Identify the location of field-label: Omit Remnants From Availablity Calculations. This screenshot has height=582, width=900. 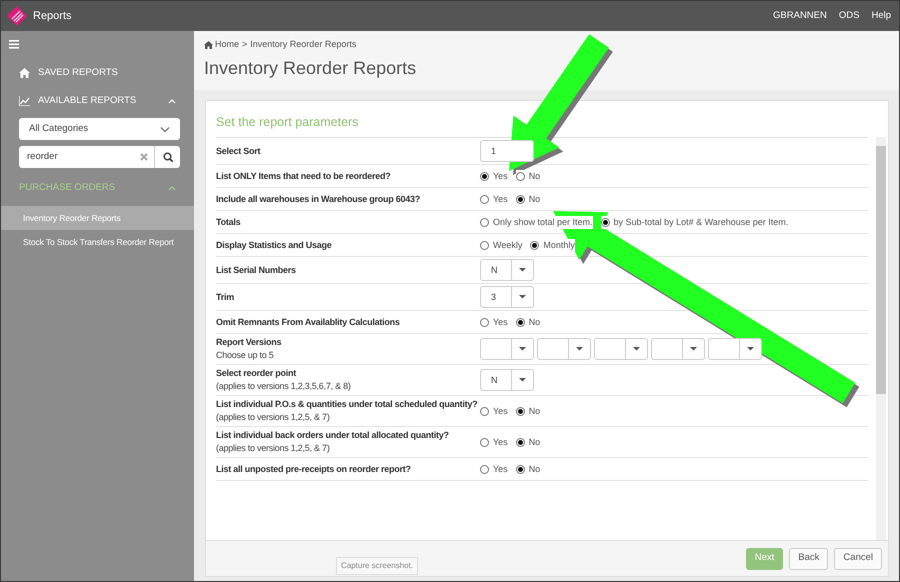
(308, 322).